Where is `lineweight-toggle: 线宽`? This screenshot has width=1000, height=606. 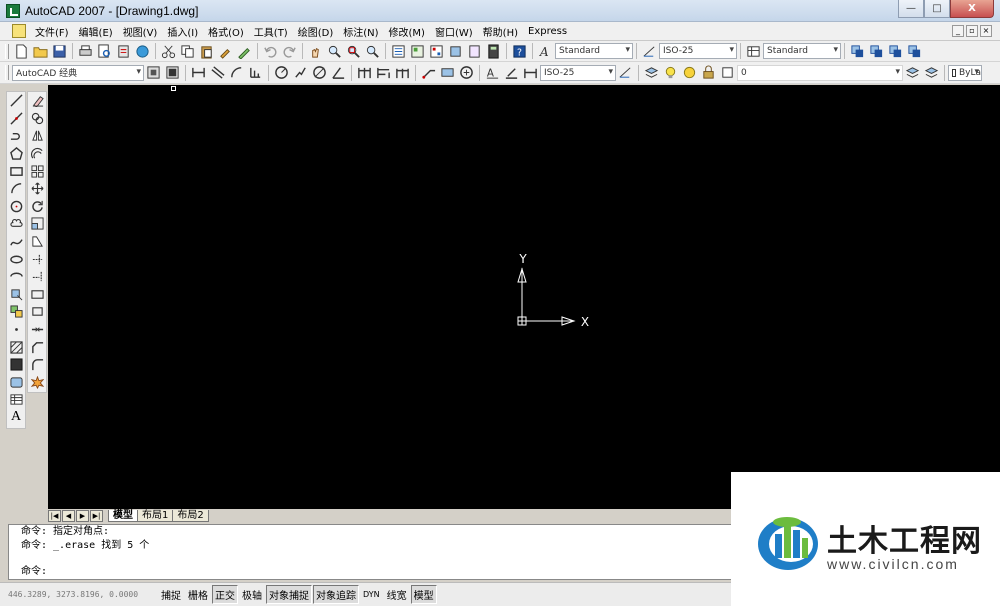 lineweight-toggle: 线宽 is located at coordinates (397, 594).